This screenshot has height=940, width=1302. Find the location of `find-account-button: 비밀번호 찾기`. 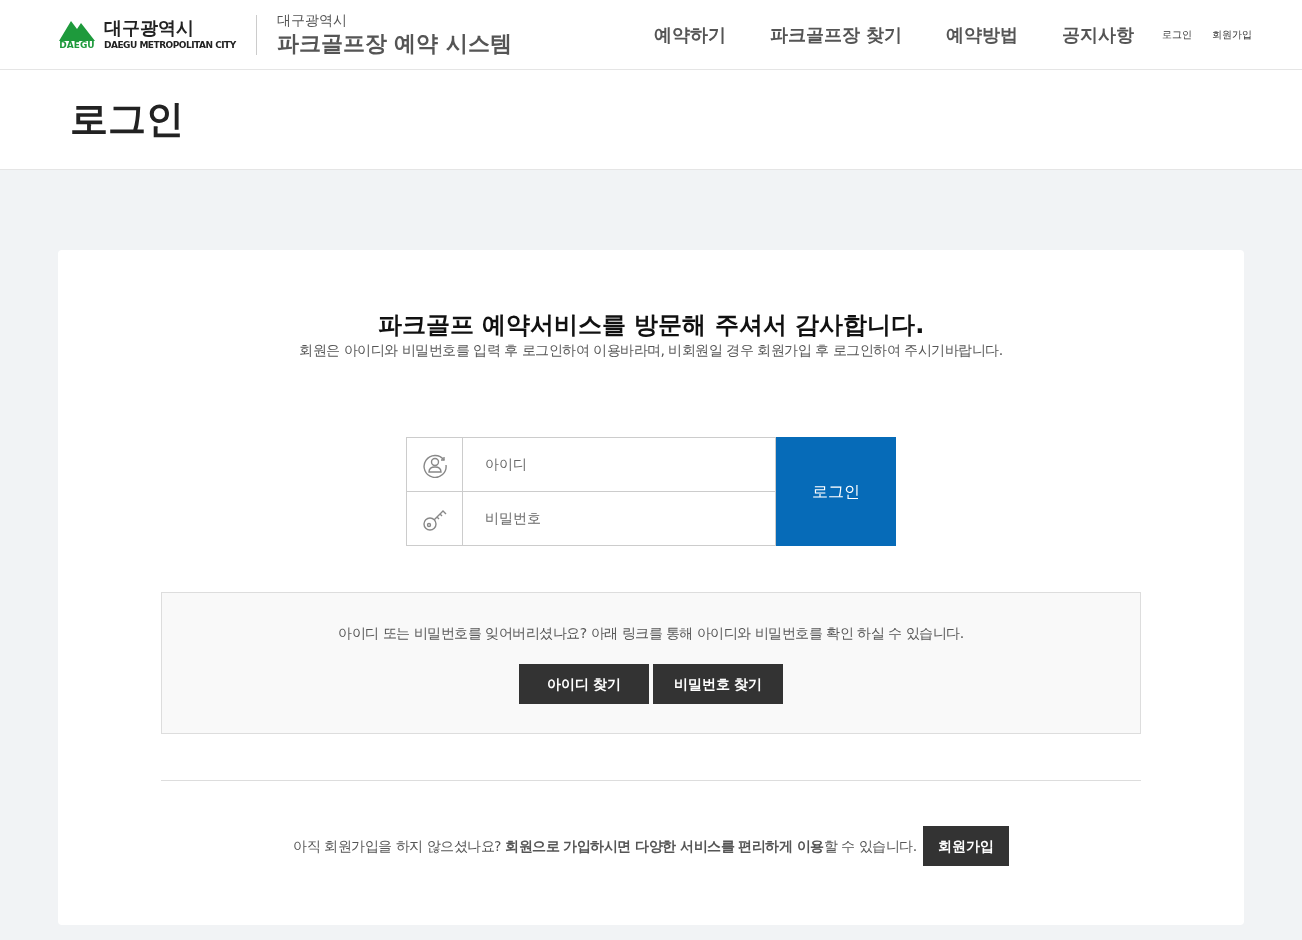

find-account-button: 비밀번호 찾기 is located at coordinates (718, 684).